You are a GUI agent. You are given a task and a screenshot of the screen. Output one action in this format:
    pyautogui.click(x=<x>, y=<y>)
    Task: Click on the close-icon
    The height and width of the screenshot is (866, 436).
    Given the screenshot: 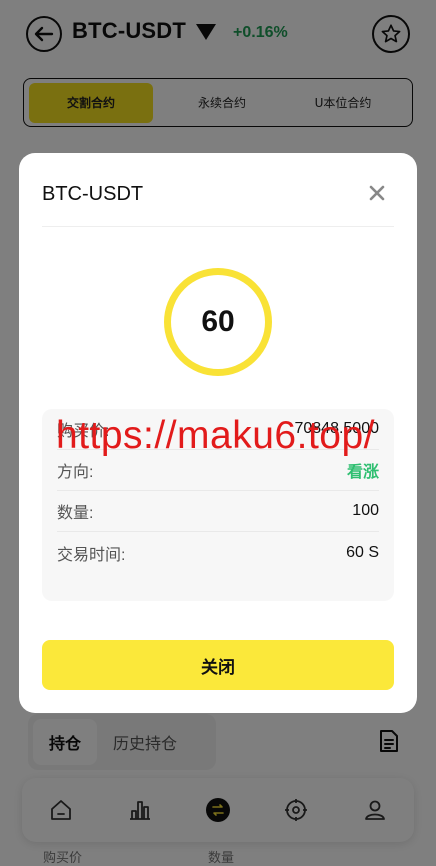 What is the action you would take?
    pyautogui.click(x=377, y=193)
    